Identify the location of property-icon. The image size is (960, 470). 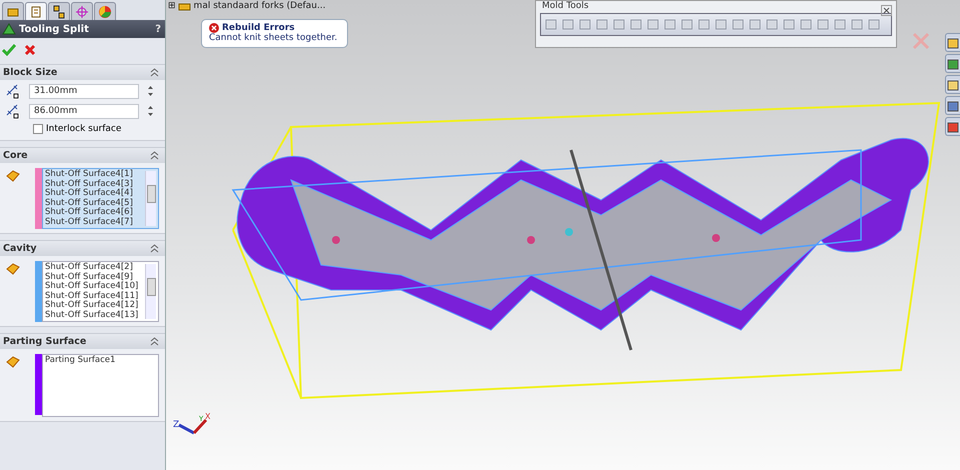
(36, 11).